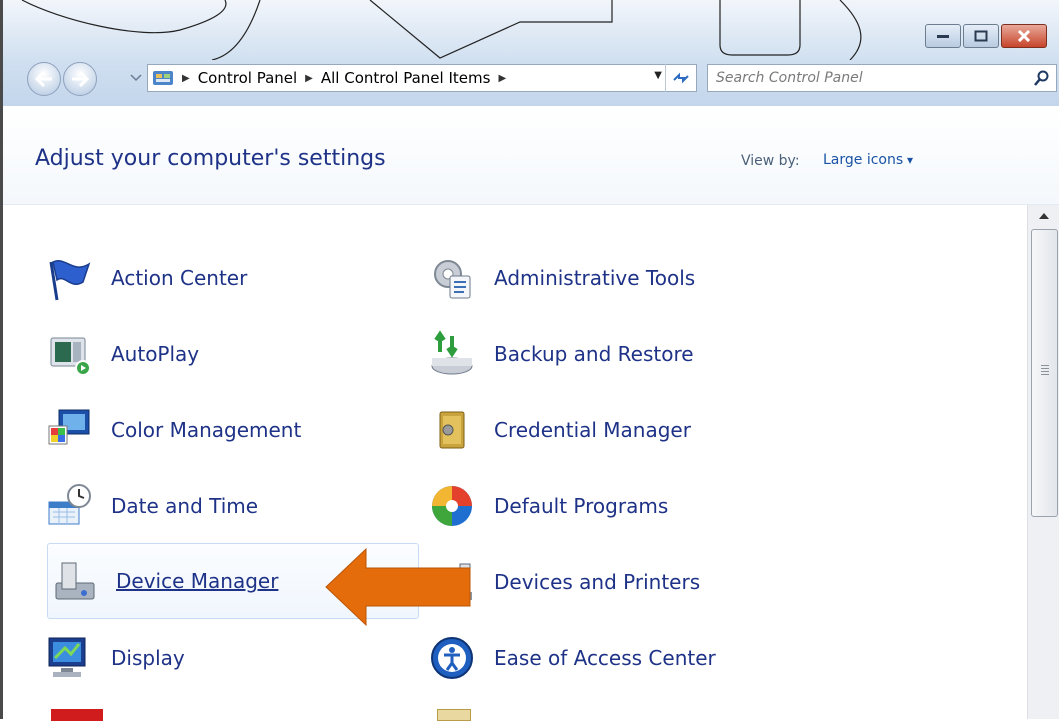 The height and width of the screenshot is (721, 1059). I want to click on scroll-grip-icon, so click(1045, 370).